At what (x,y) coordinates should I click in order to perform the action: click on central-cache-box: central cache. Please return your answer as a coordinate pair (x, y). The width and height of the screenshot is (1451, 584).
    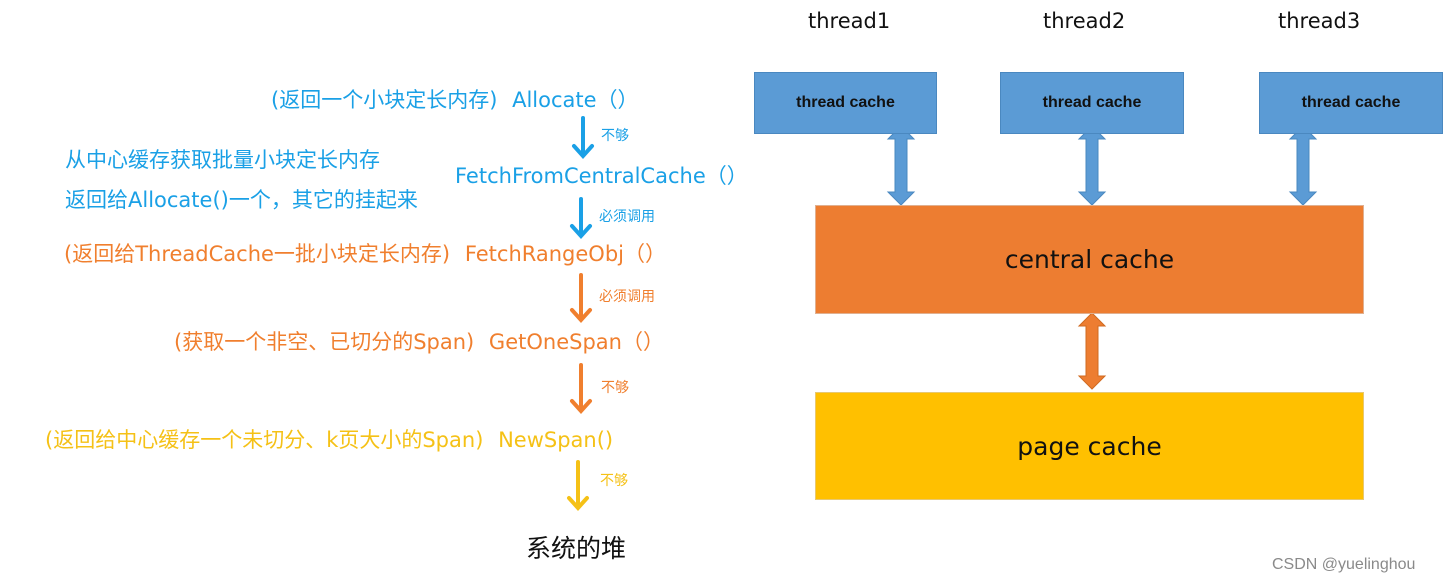
    Looking at the image, I should click on (1089, 259).